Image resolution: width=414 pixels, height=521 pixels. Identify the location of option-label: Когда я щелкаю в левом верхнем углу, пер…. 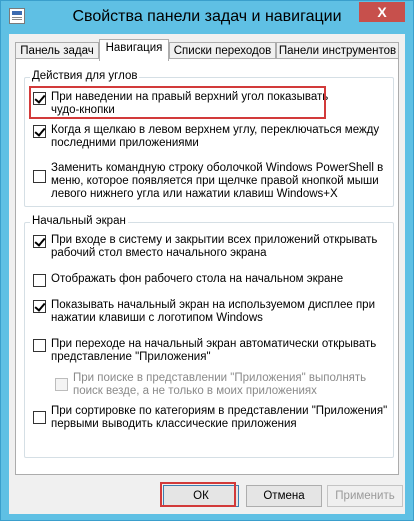
(215, 136).